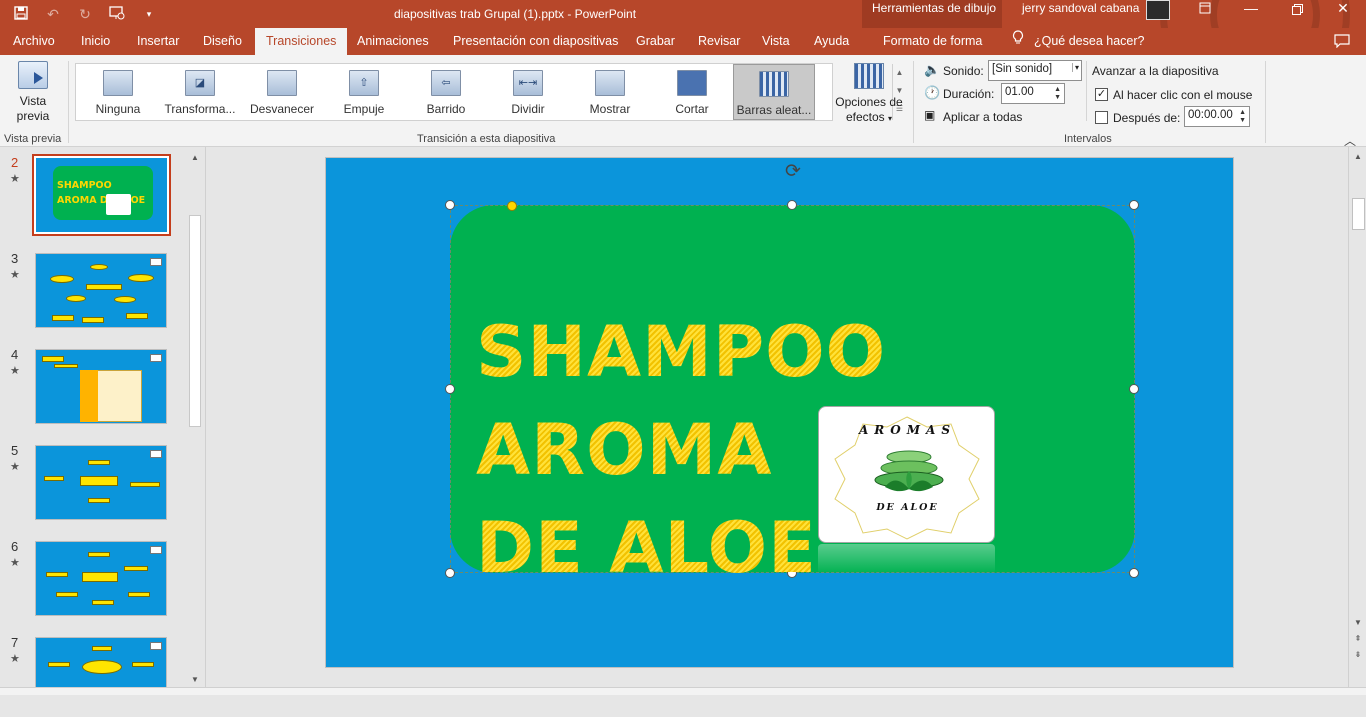  I want to click on transition-dividir: ⇤⇥ Dividir, so click(528, 92).